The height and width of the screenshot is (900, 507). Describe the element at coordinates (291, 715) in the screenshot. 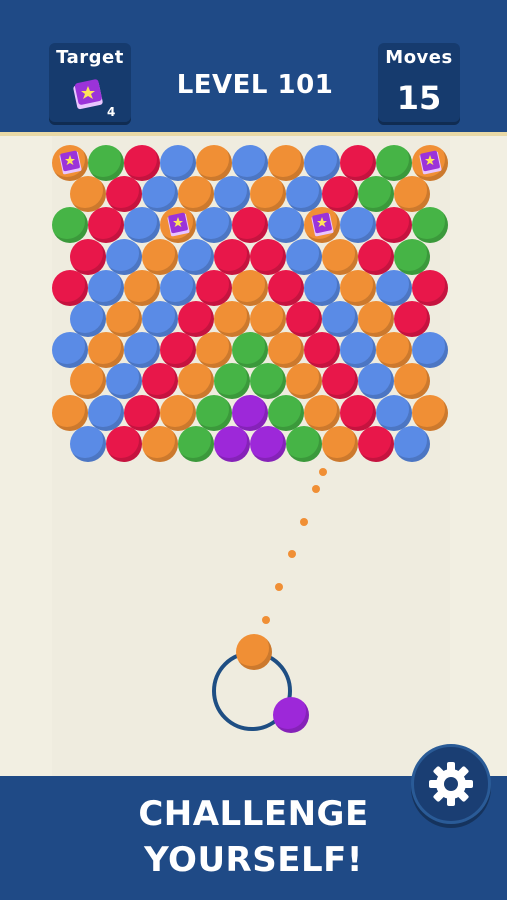

I see `next-bubble` at that location.